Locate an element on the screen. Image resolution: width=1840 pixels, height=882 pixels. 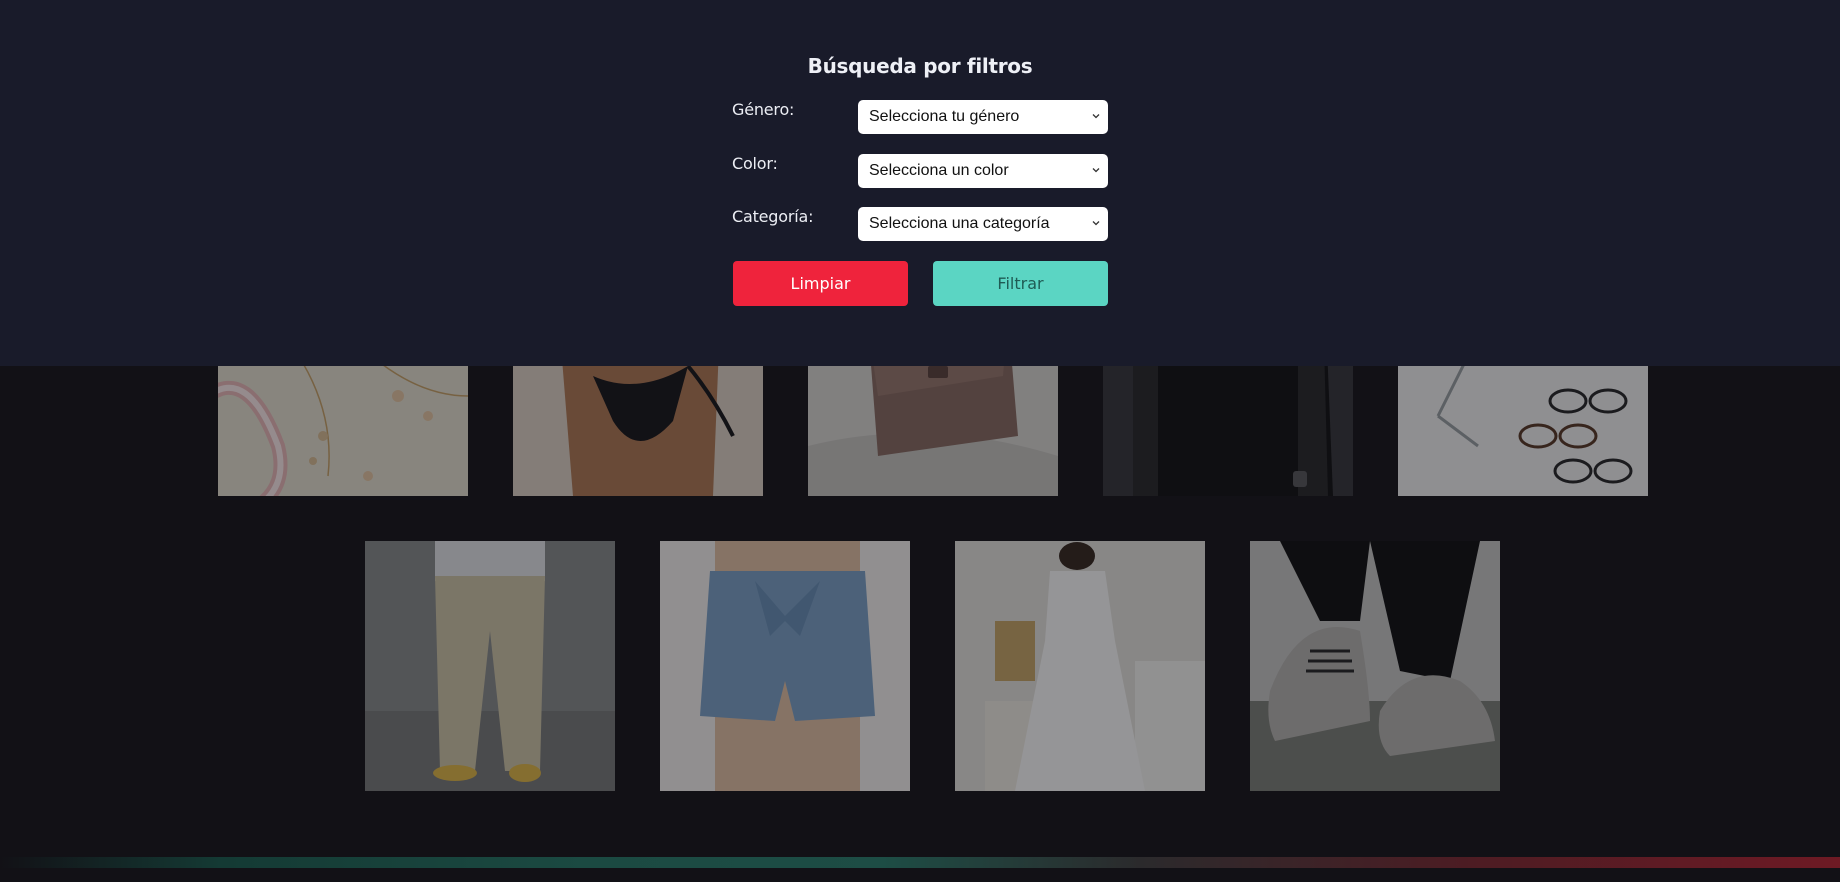
product-card-dress is located at coordinates (1080, 666).